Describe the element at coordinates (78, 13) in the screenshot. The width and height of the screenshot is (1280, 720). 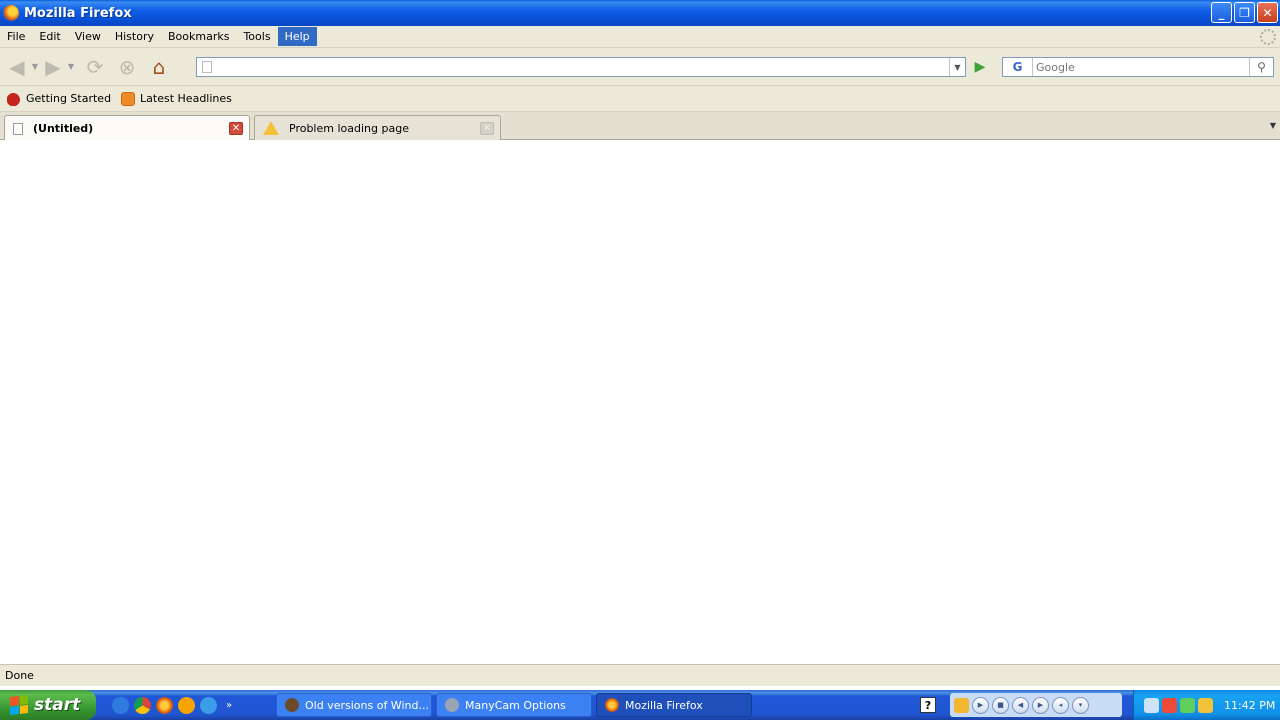
I see `window-title: Mozilla Firefox` at that location.